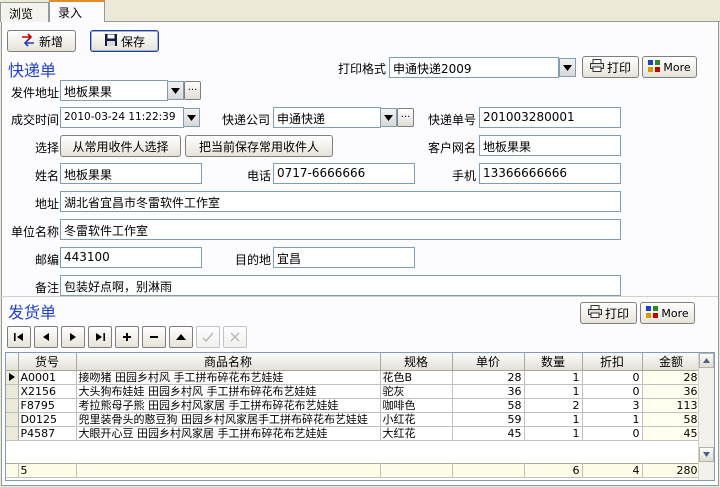 The image size is (720, 487). I want to click on nav-post-button, so click(208, 337).